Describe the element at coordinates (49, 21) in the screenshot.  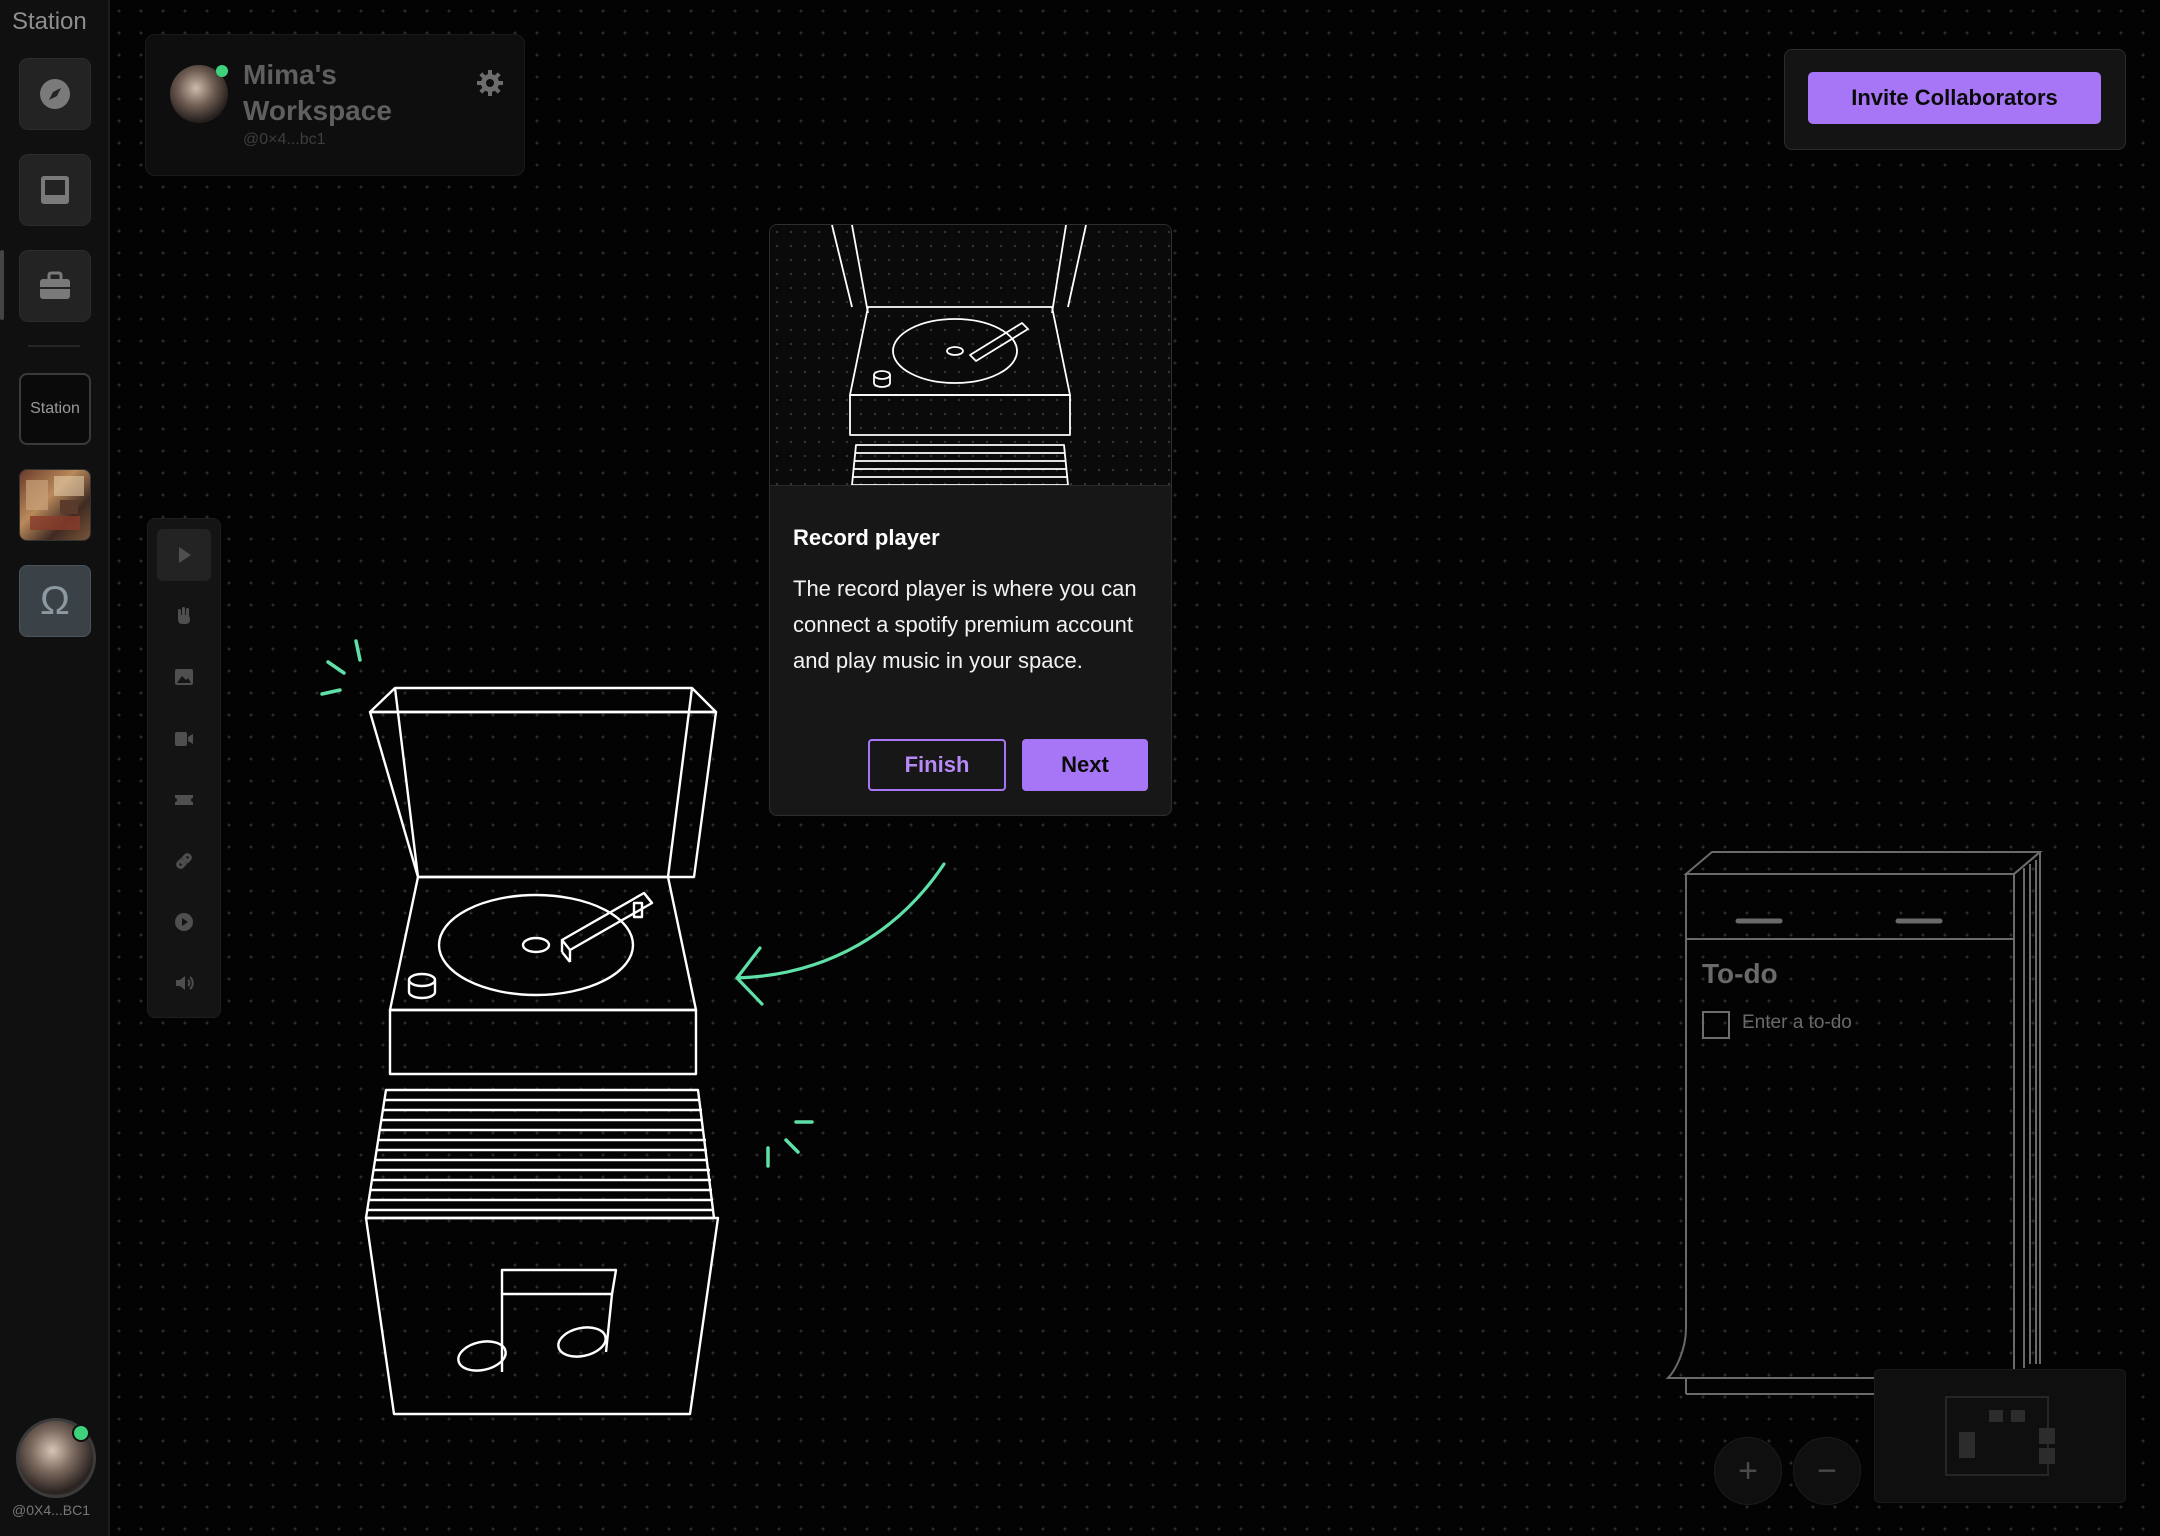
I see `app-title: Station` at that location.